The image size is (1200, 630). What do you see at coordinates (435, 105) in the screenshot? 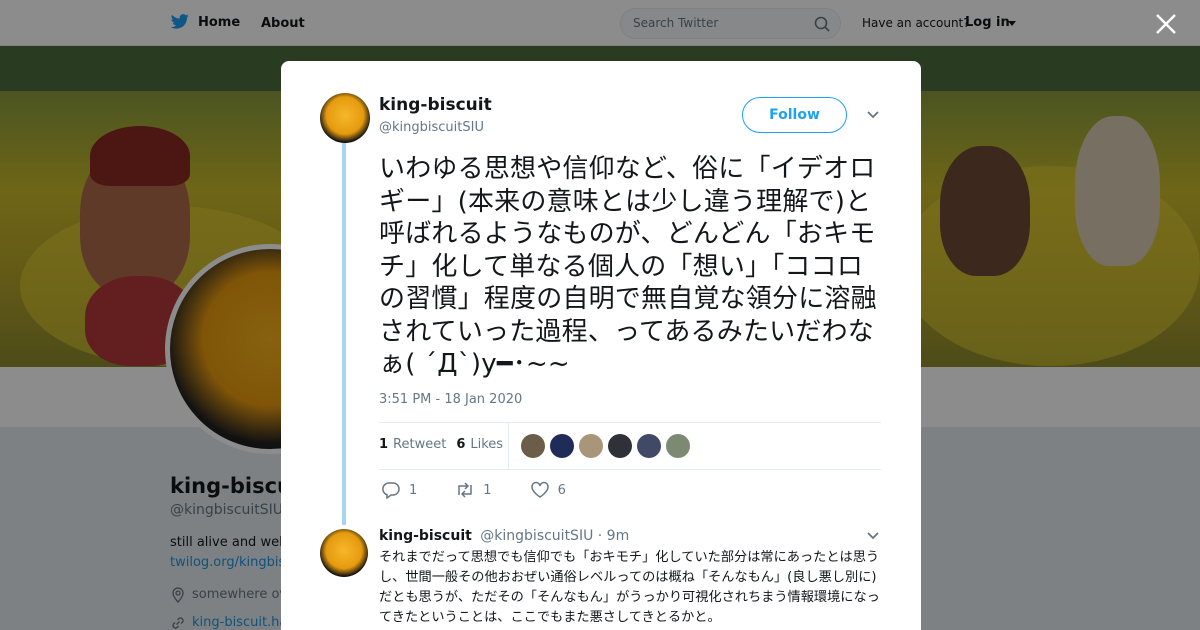
I see `tweet-author-name: king-biscuit` at bounding box center [435, 105].